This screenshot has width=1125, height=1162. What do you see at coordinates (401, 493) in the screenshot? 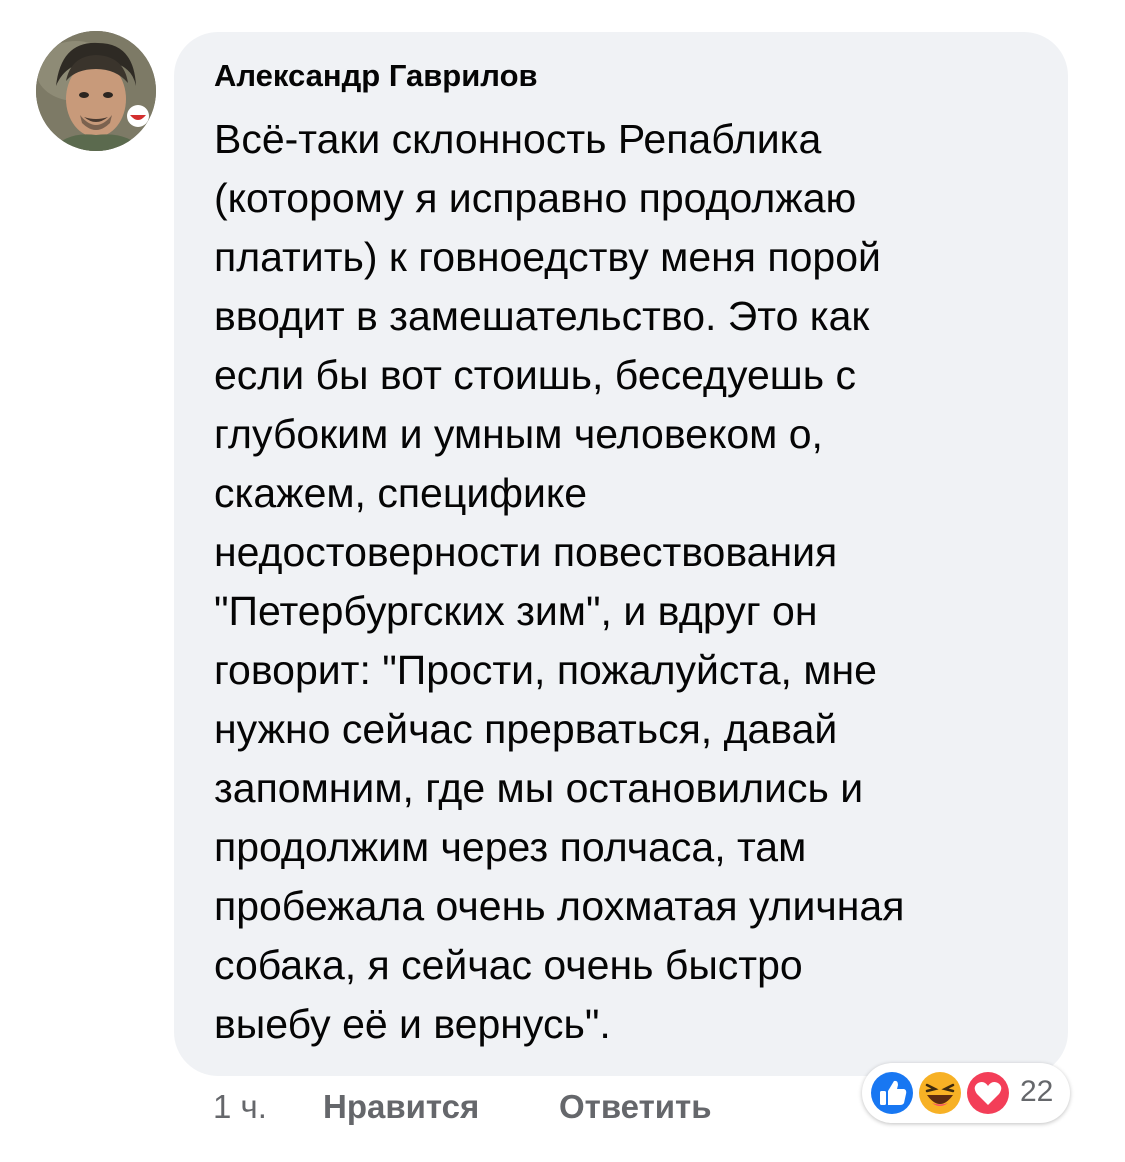
I see `comment-line: скажем, специфике` at bounding box center [401, 493].